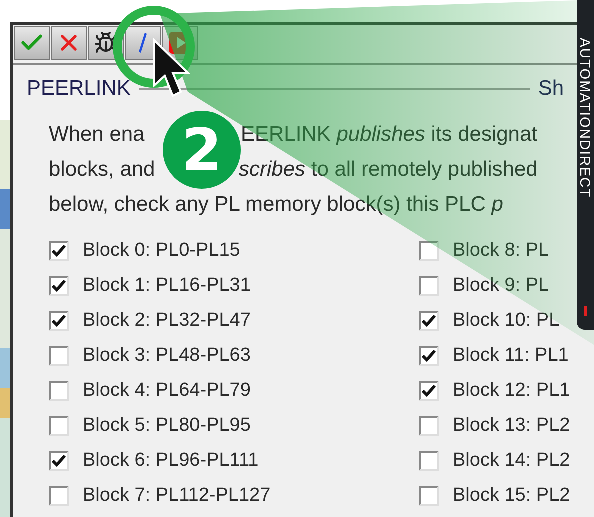 The image size is (594, 517). What do you see at coordinates (32, 43) in the screenshot?
I see `ok-button` at bounding box center [32, 43].